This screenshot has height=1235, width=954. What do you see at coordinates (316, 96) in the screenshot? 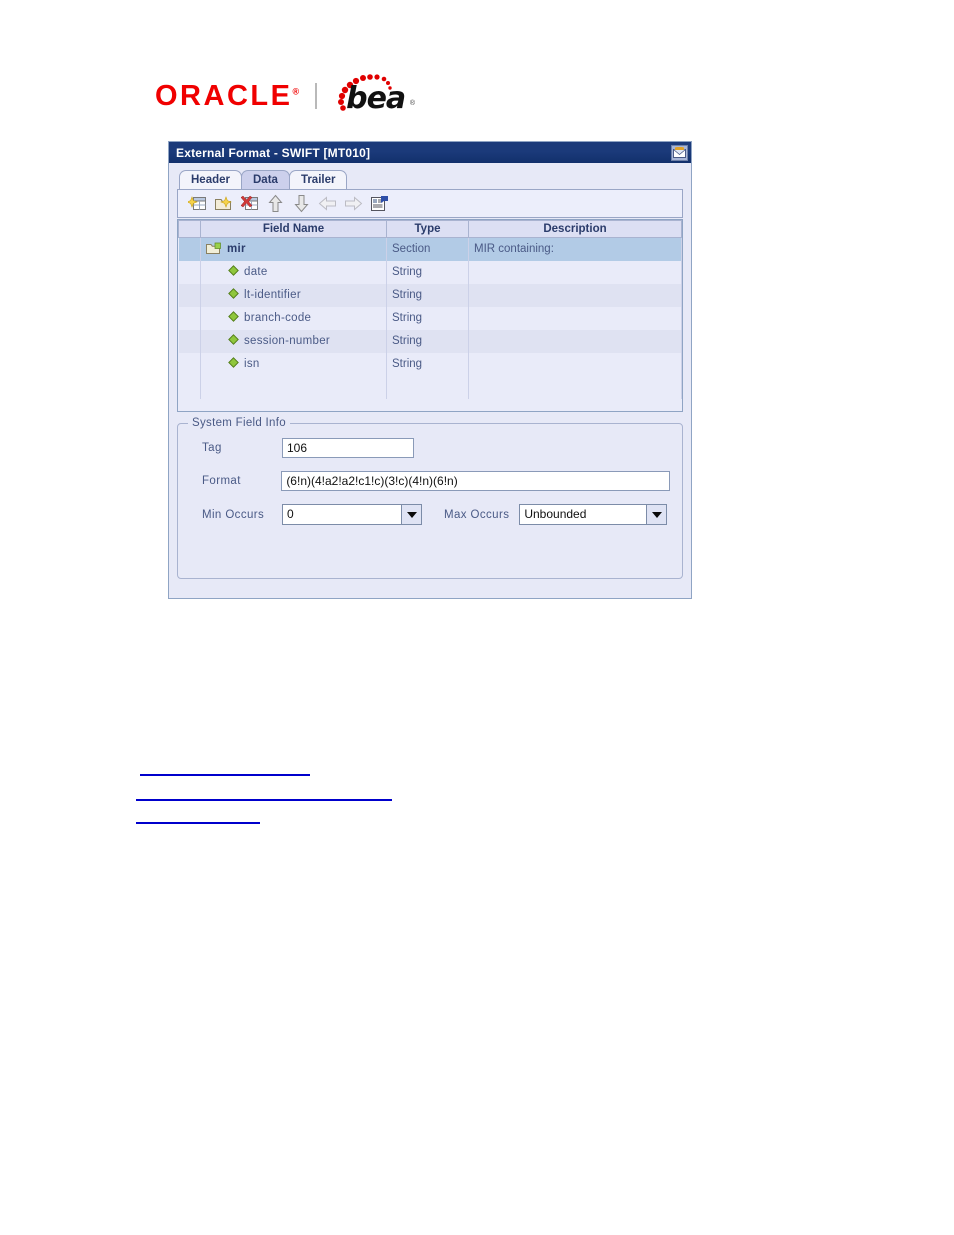
I see `logo-divider` at bounding box center [316, 96].